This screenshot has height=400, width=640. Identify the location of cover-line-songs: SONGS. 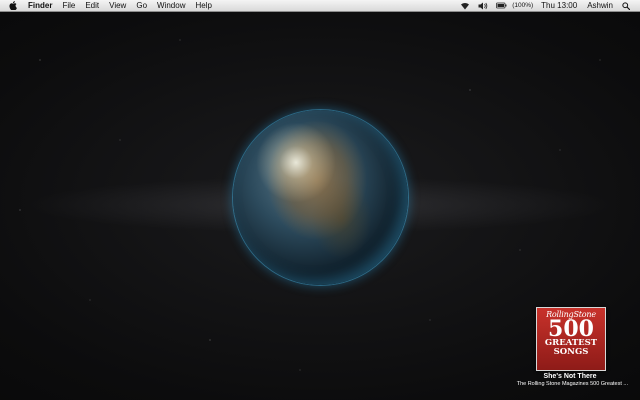
(571, 352).